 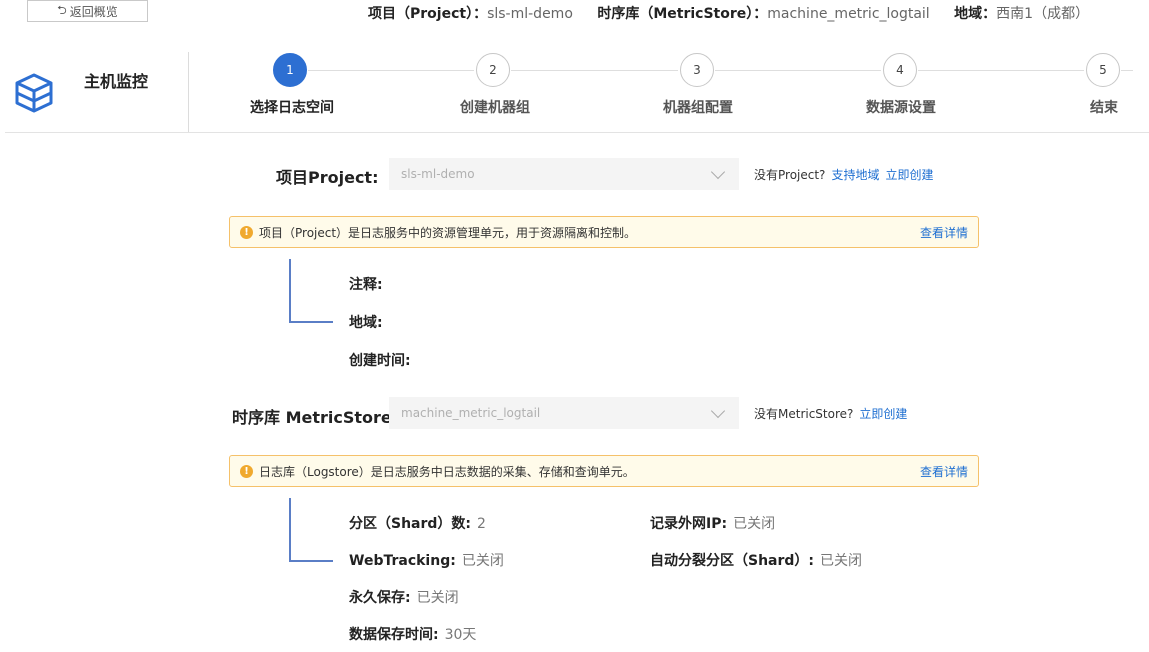 I want to click on back-icon: ⮌, so click(x=62, y=9).